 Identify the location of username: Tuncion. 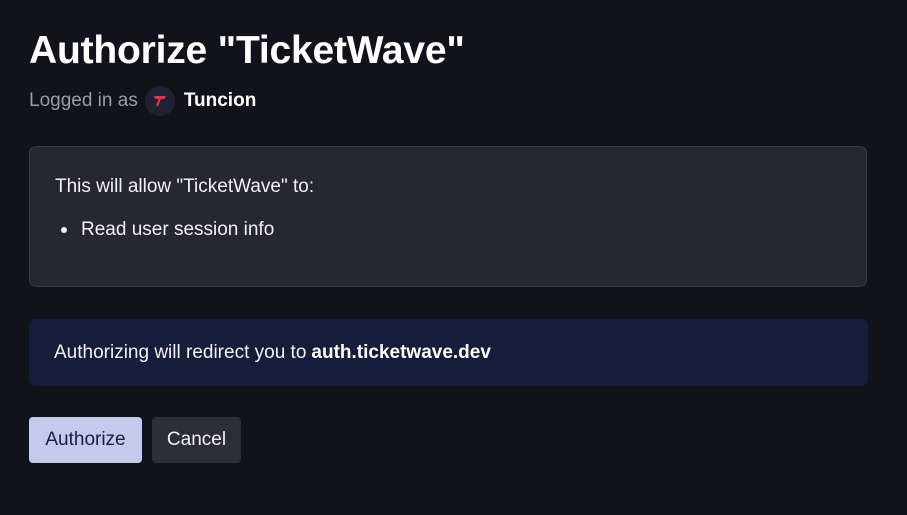
(220, 100).